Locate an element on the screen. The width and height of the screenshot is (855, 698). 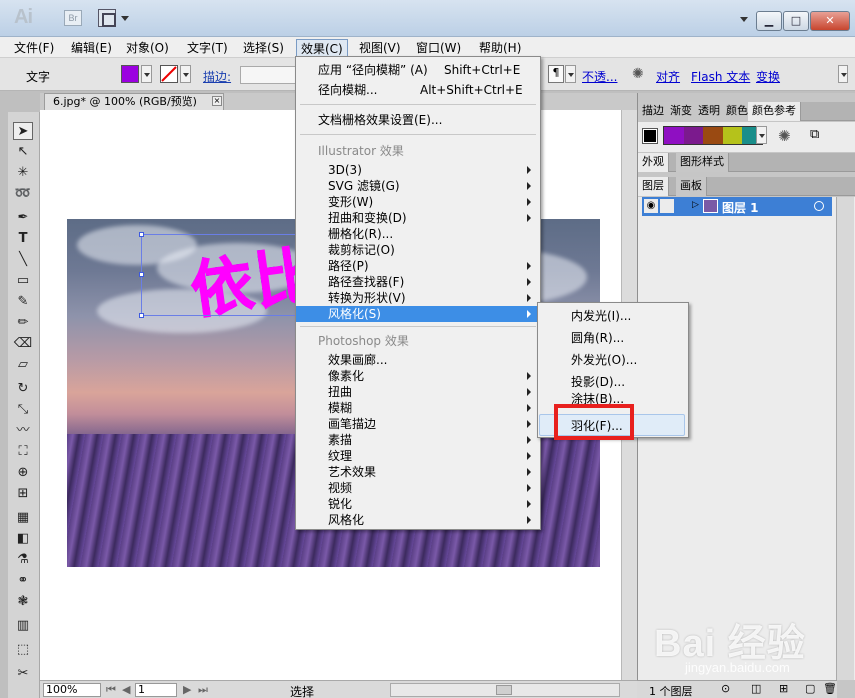
type-tool-icon: T is located at coordinates (23, 239).